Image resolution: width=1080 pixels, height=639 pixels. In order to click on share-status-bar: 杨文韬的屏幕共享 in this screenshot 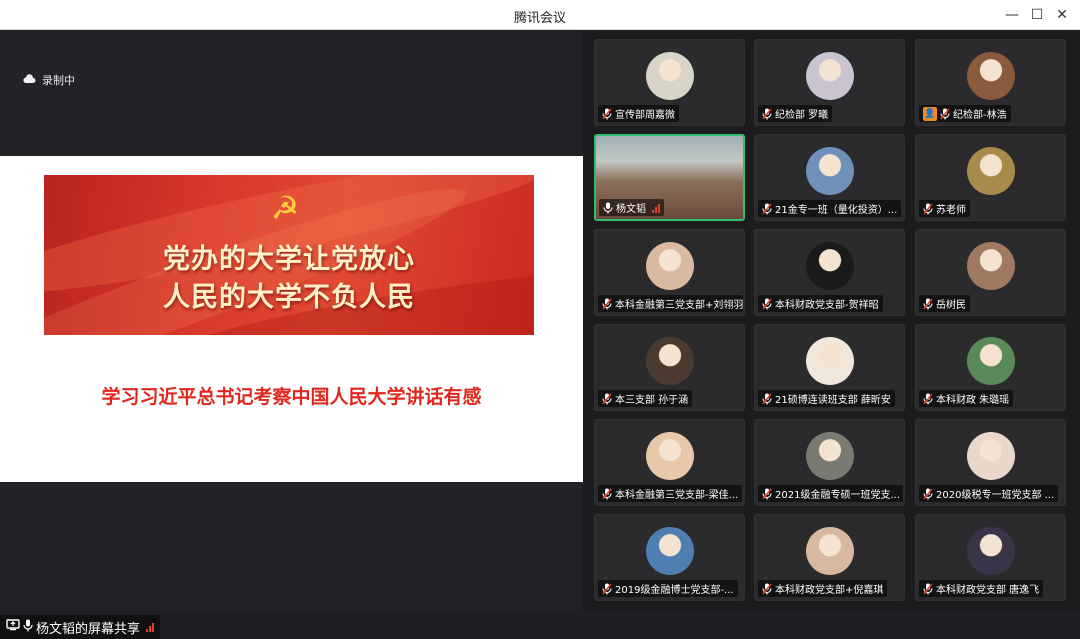, I will do `click(80, 627)`.